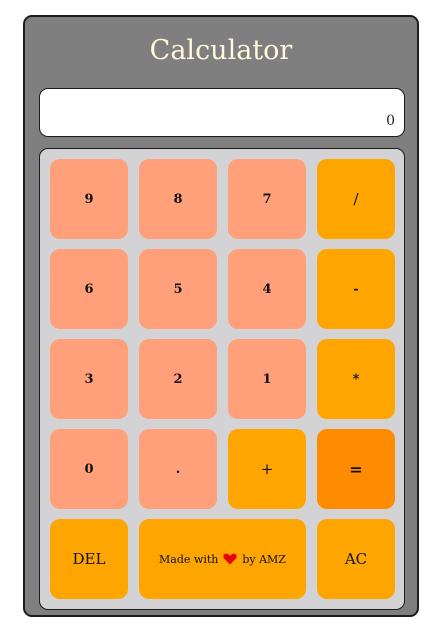 Image resolution: width=445 pixels, height=625 pixels. Describe the element at coordinates (89, 379) in the screenshot. I see `key-3: 3` at that location.